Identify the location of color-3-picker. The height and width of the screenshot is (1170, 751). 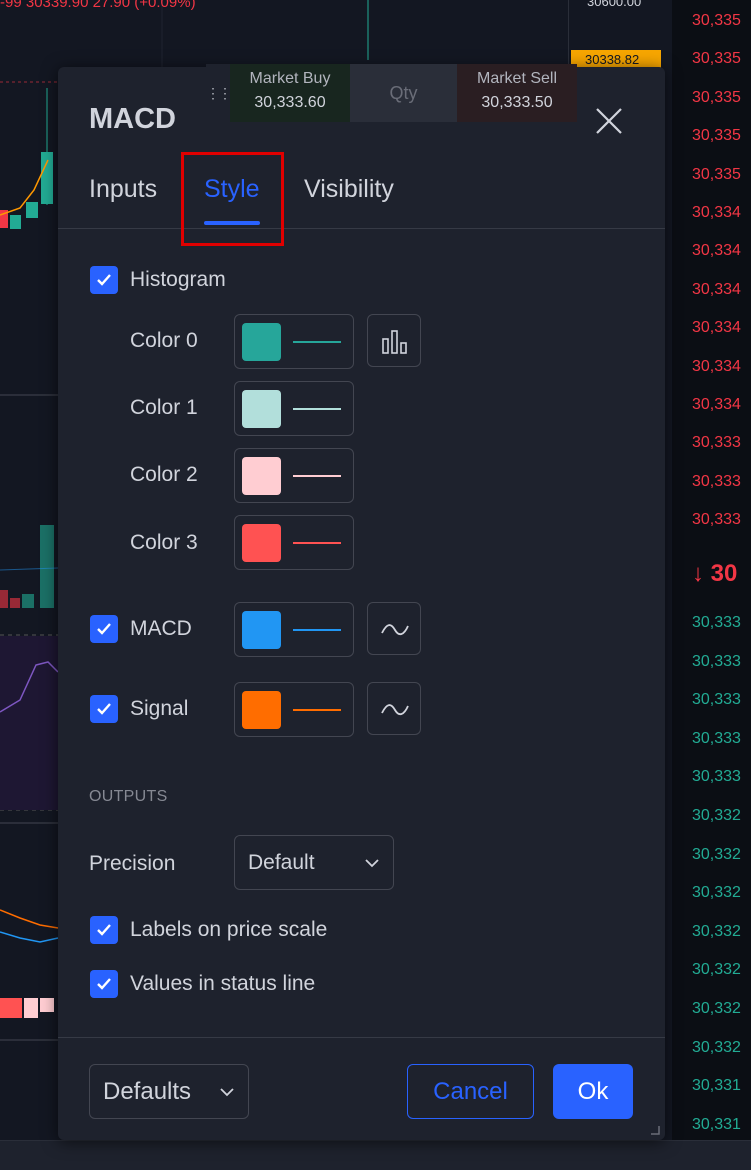
(294, 542).